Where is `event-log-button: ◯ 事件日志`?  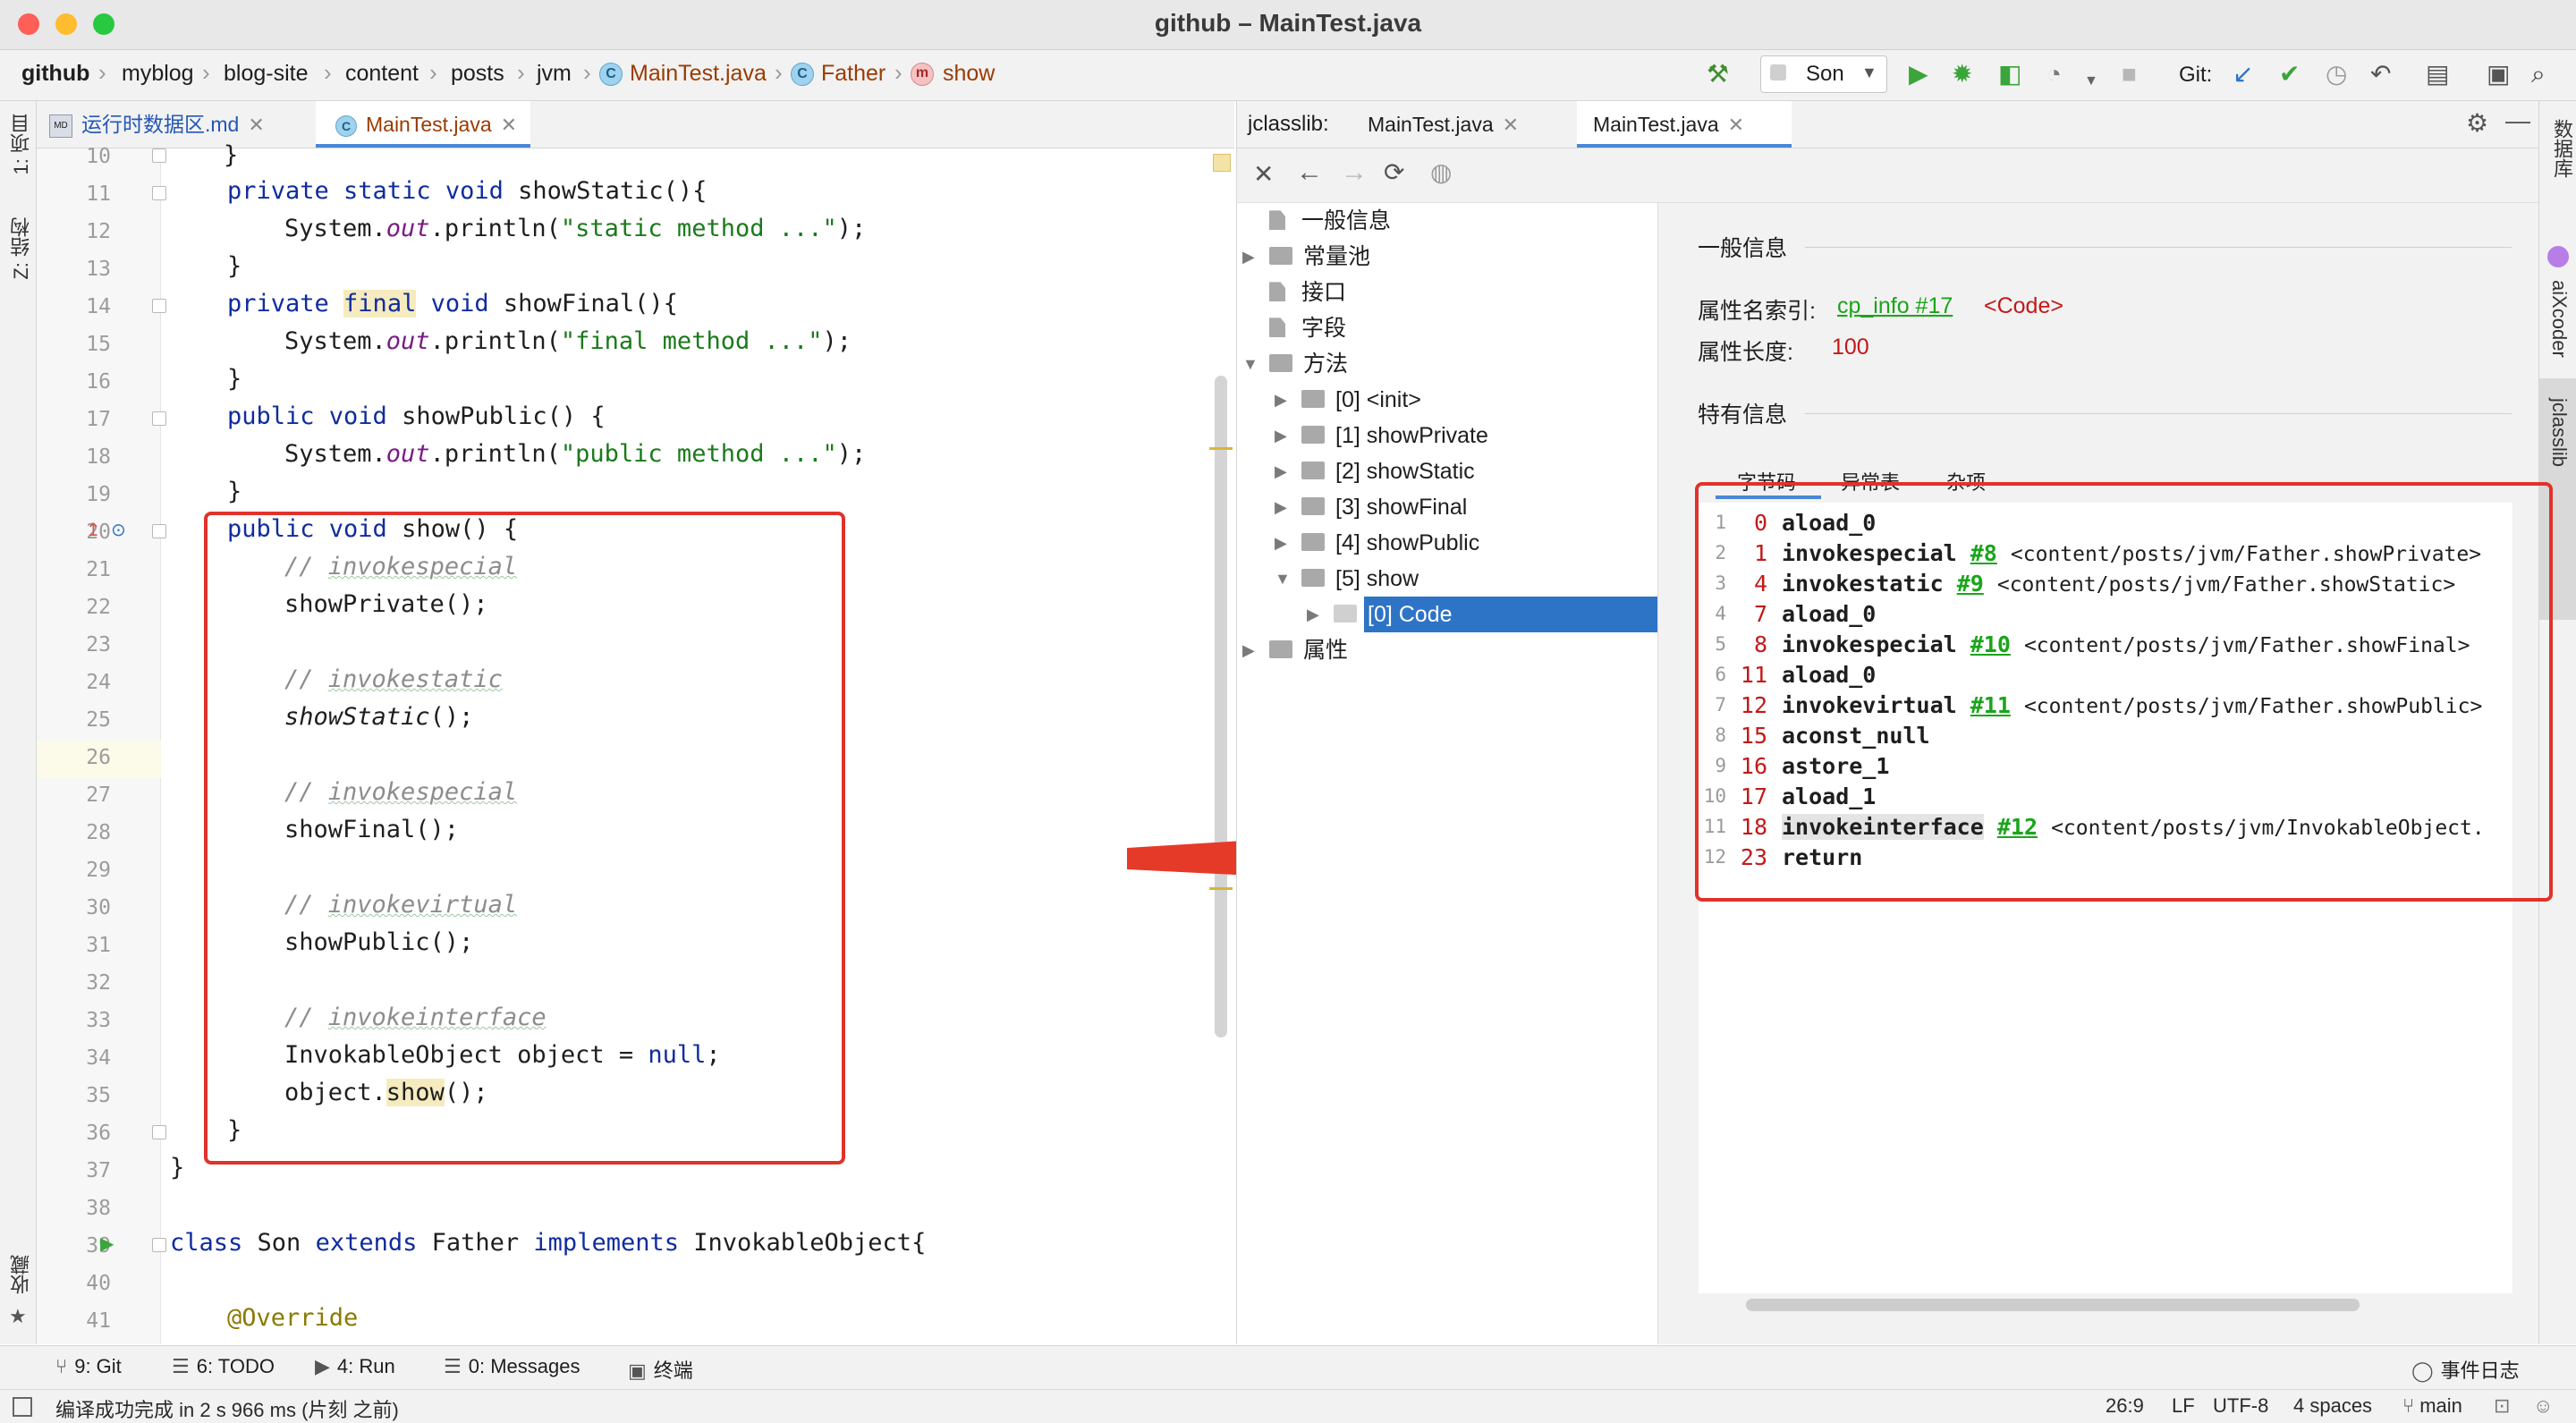
event-log-button: ◯ 事件日志 is located at coordinates (2465, 1369).